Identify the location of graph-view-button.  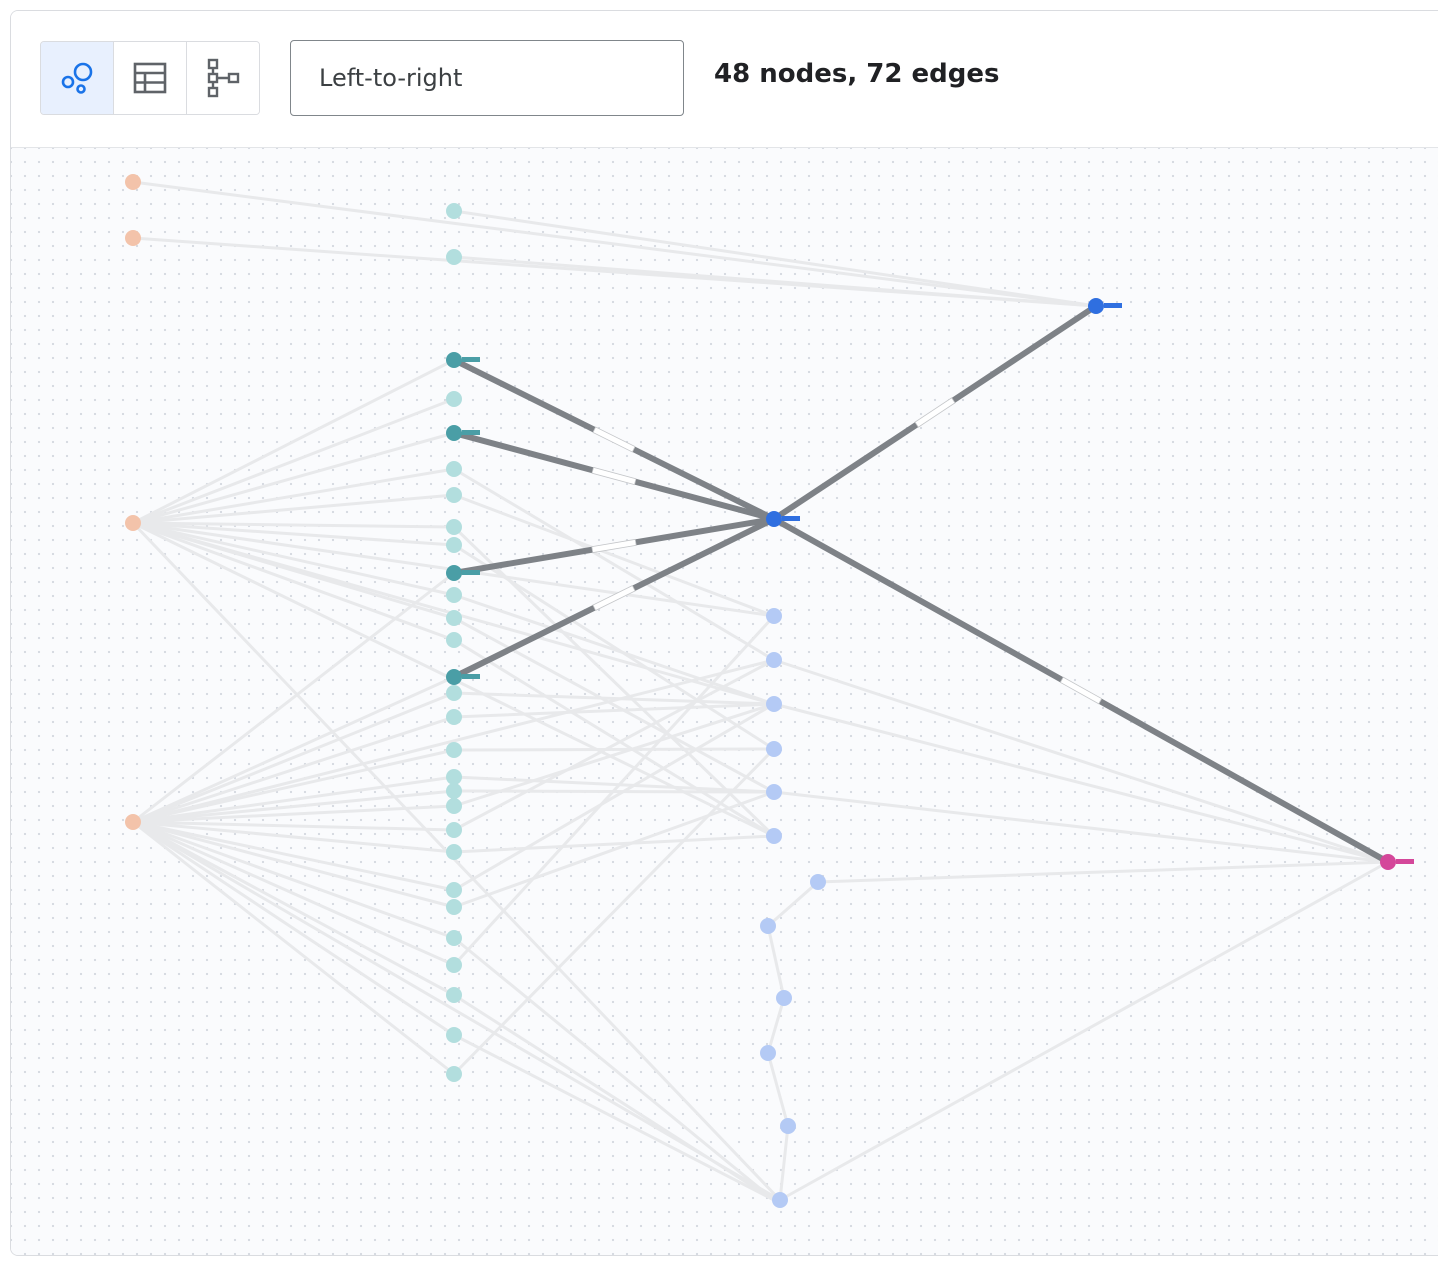
(77, 78).